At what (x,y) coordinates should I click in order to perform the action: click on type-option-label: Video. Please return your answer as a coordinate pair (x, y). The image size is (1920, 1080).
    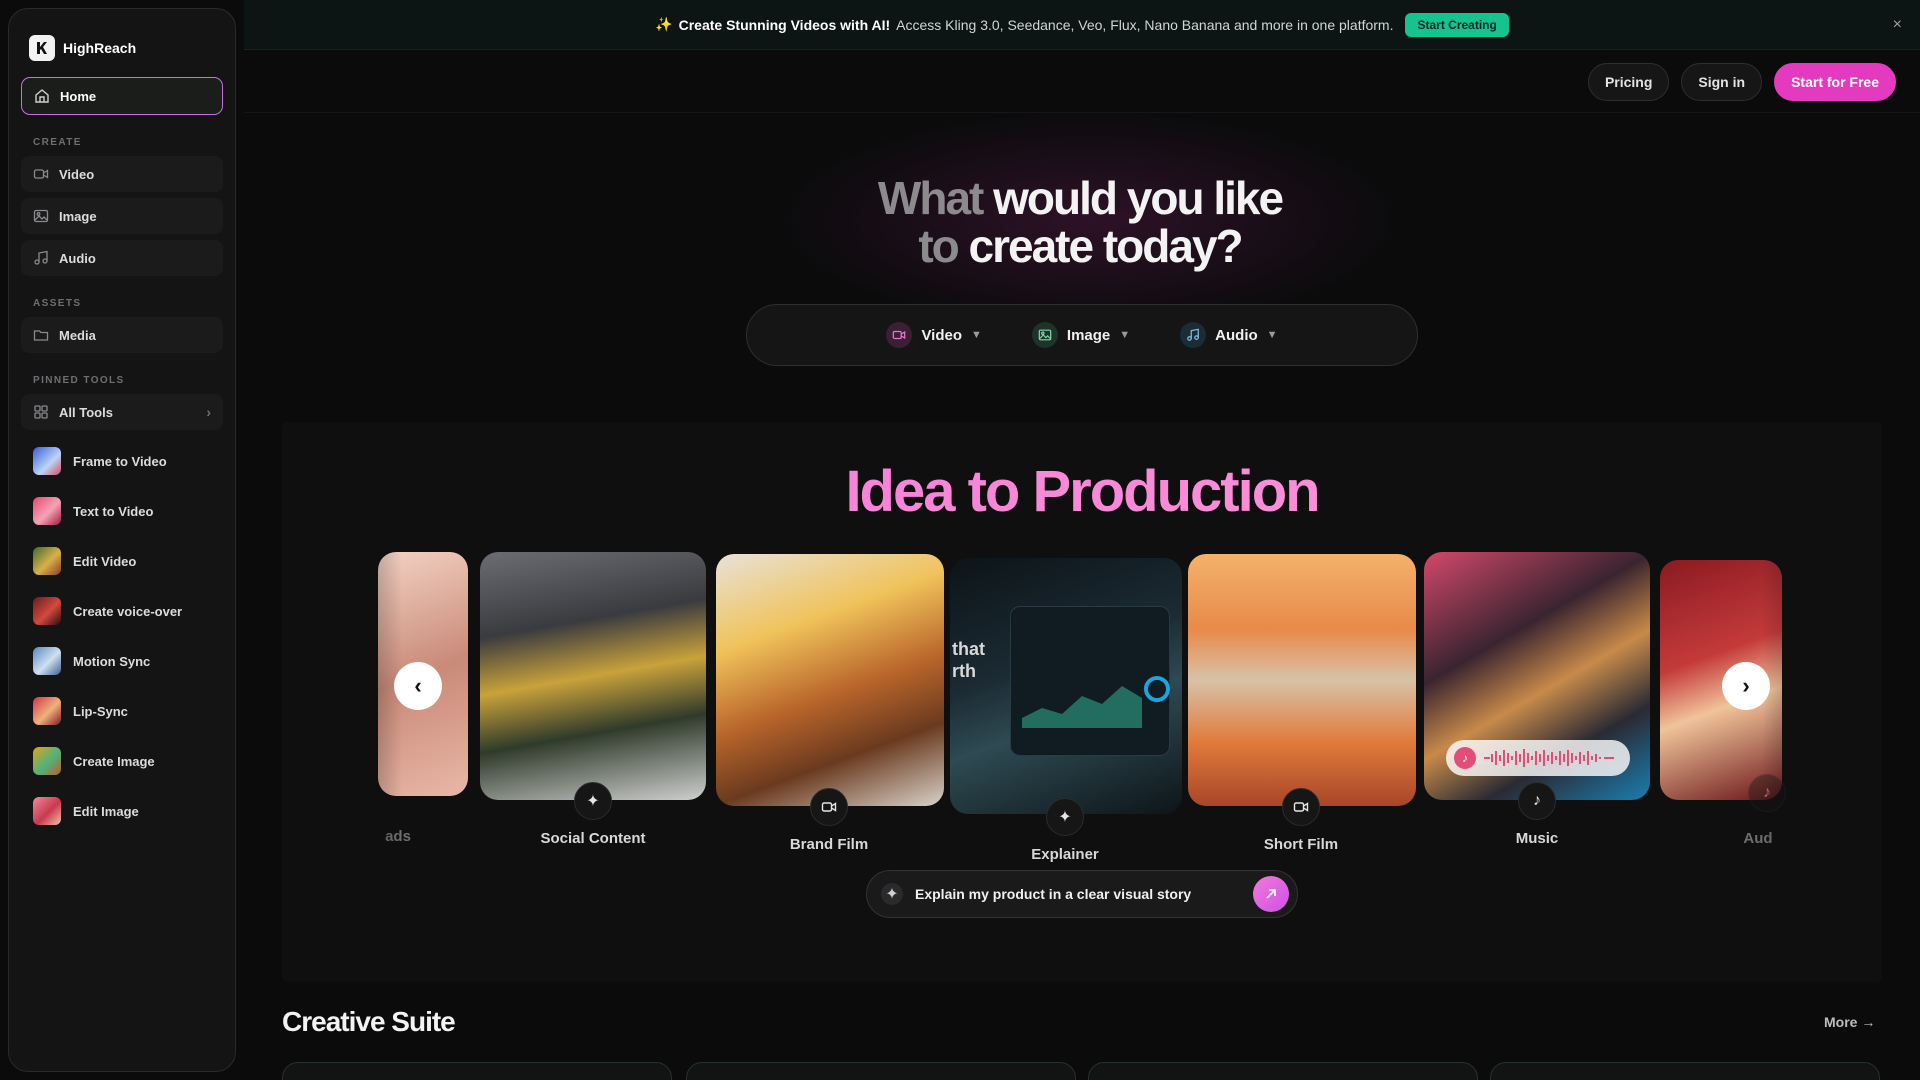
    Looking at the image, I should click on (942, 335).